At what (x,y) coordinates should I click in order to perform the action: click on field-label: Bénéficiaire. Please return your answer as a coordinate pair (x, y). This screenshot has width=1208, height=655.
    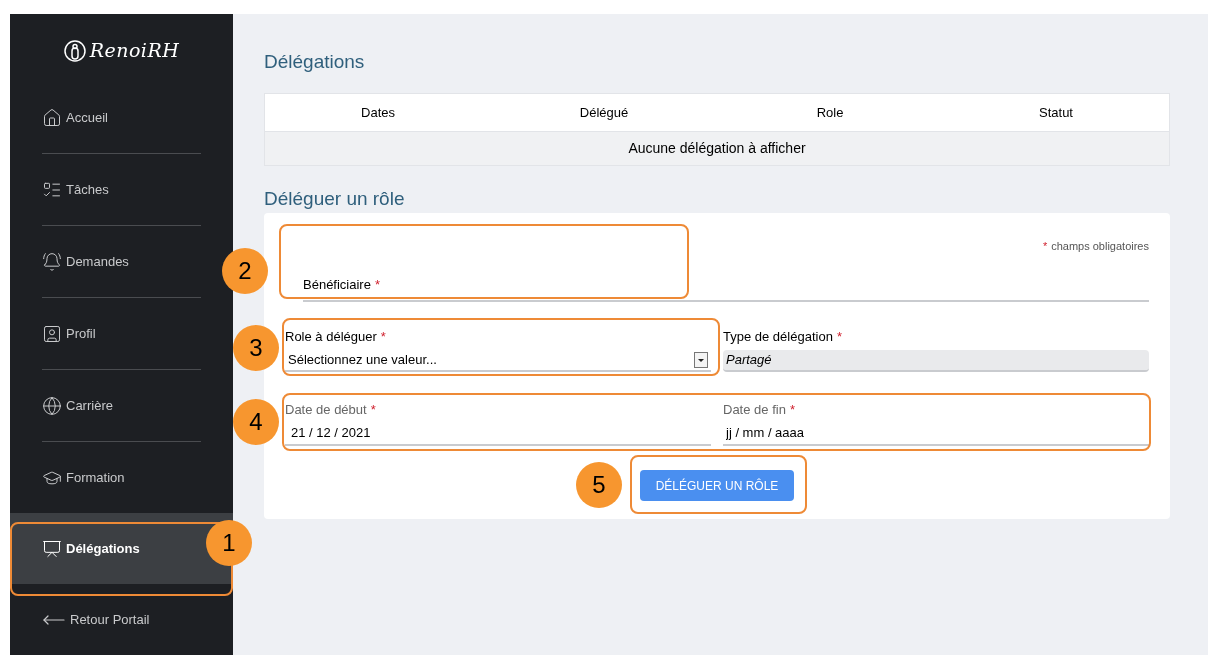
    Looking at the image, I should click on (337, 284).